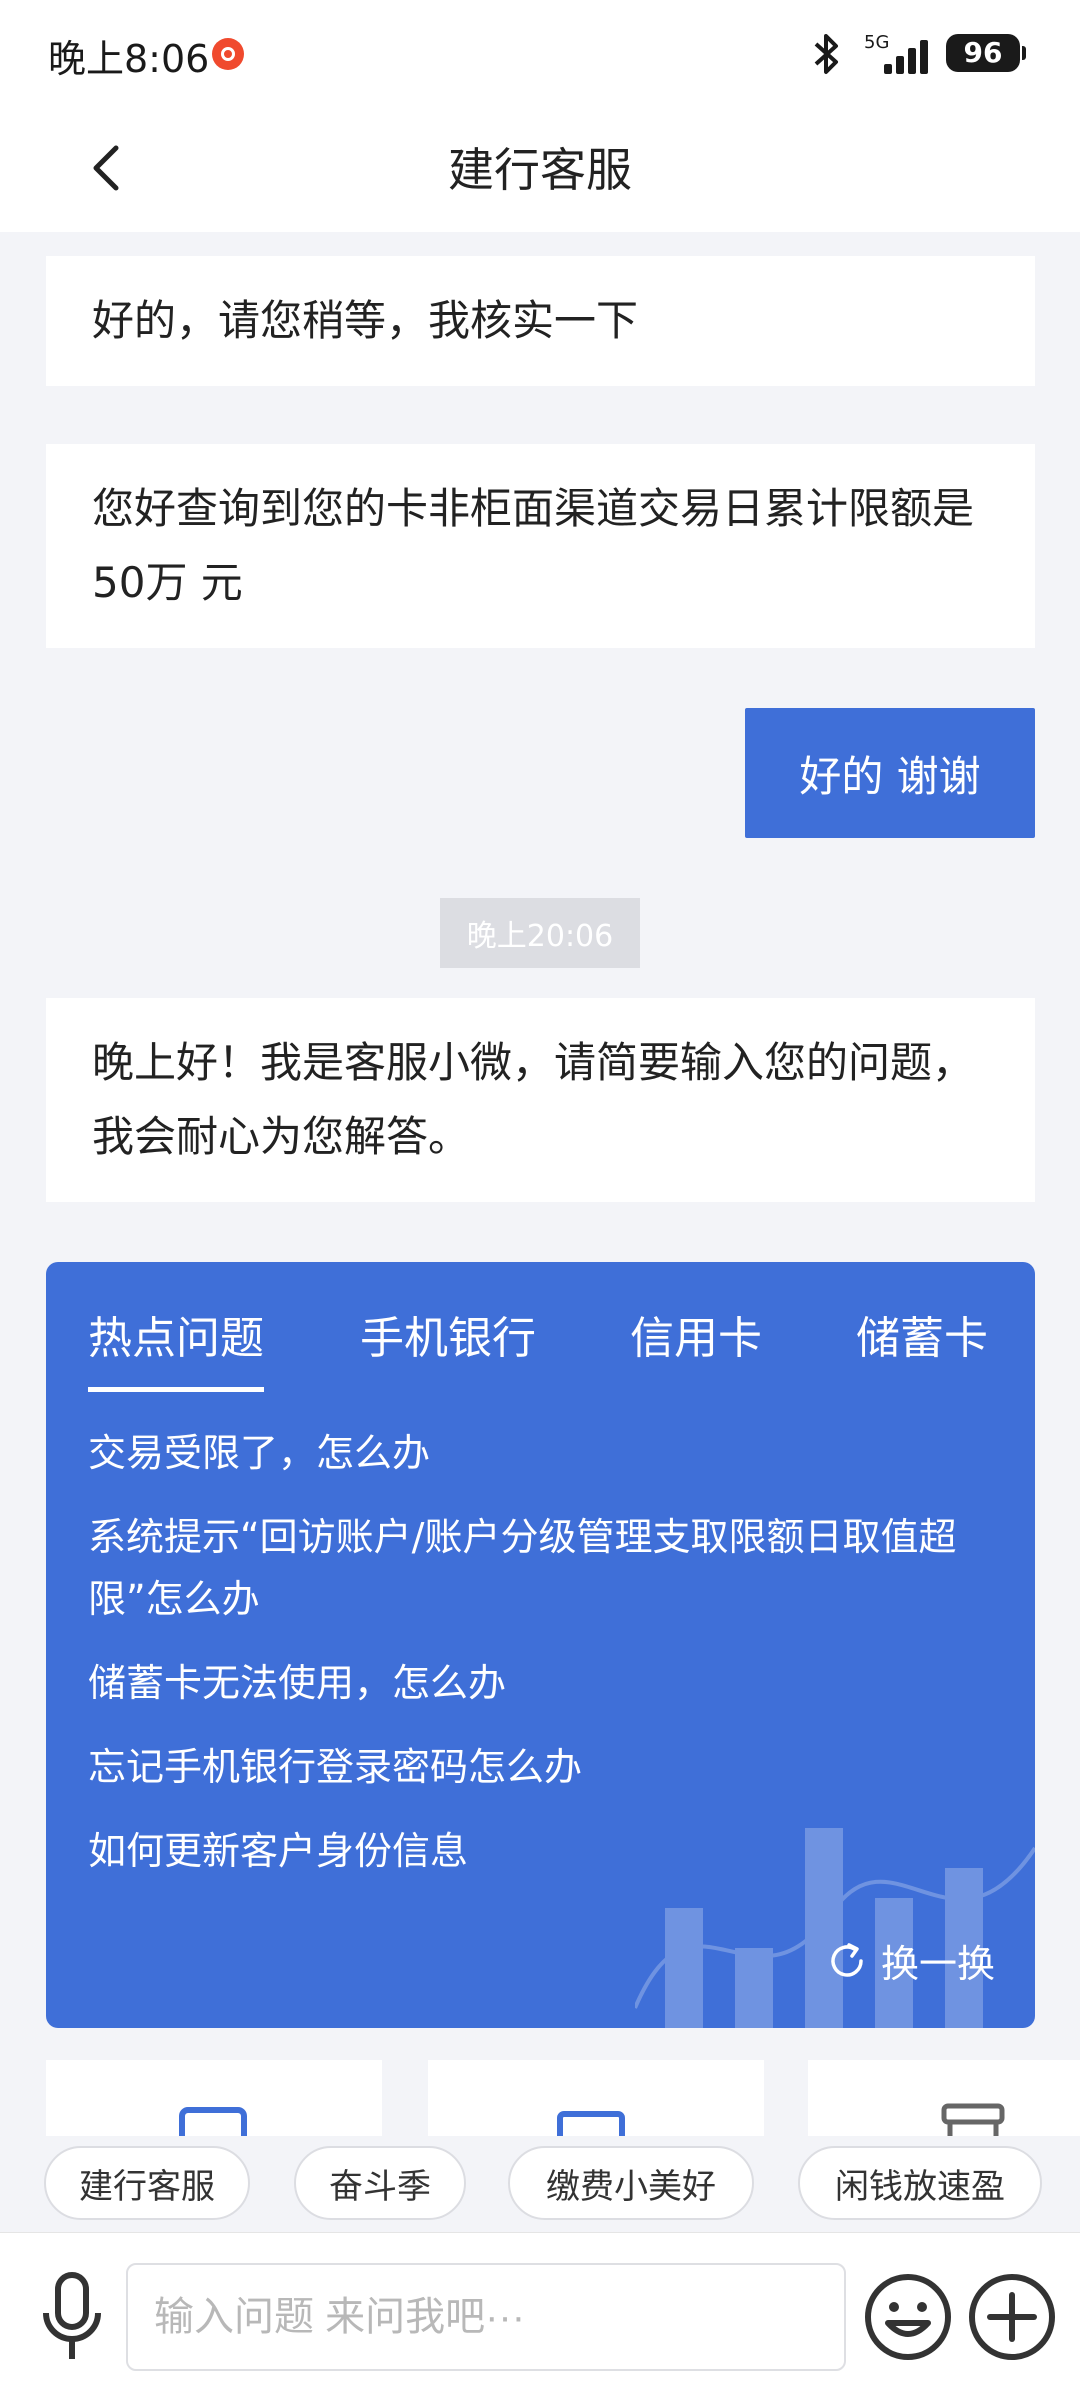  I want to click on message-text: 您好查询到您的卡非柜面渠道交易日累计限额是 50万 元, so click(533, 545).